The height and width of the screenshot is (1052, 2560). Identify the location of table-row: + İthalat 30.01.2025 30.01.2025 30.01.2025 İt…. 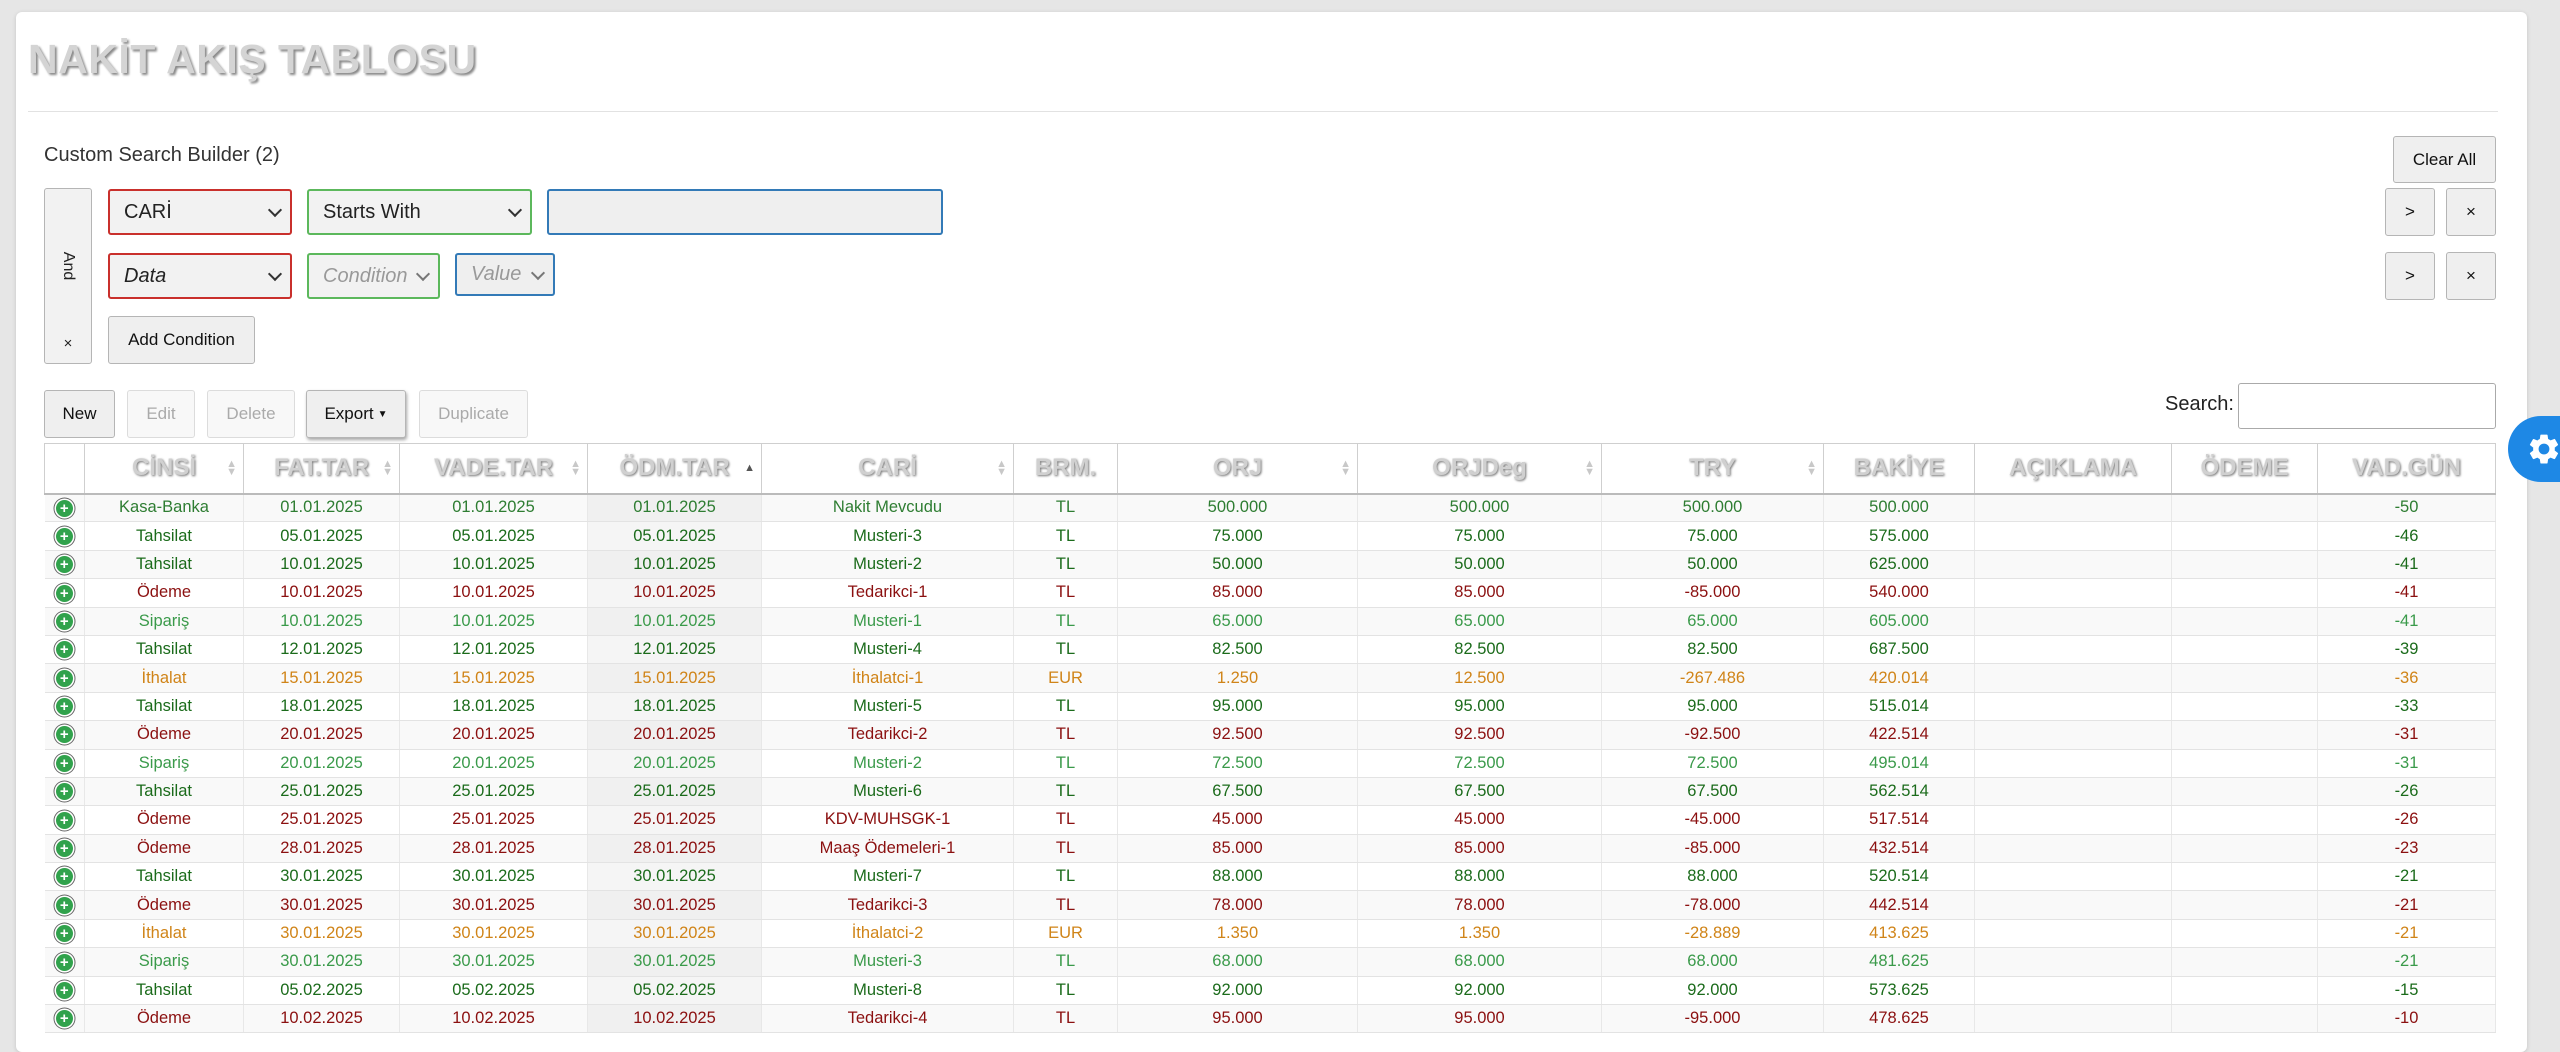
(1270, 934).